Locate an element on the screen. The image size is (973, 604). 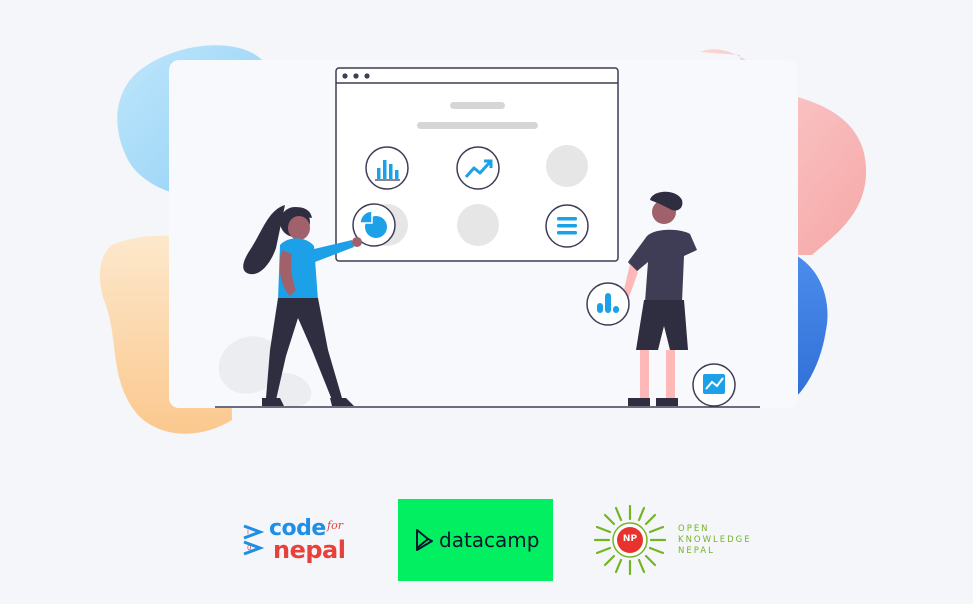
open-knowledge-nepal-logo: NP OPEN KNOWLEDGE NEPAL is located at coordinates (672, 541).